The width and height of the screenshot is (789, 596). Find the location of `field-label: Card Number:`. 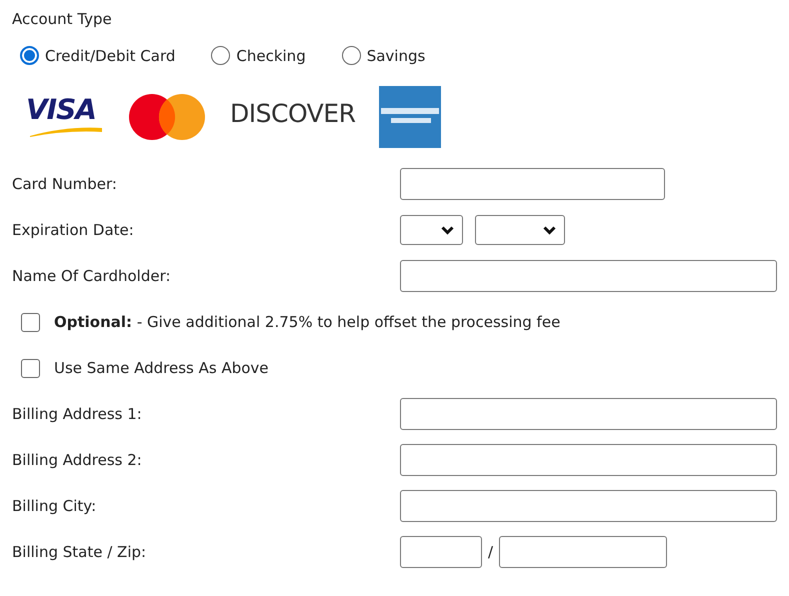

field-label: Card Number: is located at coordinates (65, 184).